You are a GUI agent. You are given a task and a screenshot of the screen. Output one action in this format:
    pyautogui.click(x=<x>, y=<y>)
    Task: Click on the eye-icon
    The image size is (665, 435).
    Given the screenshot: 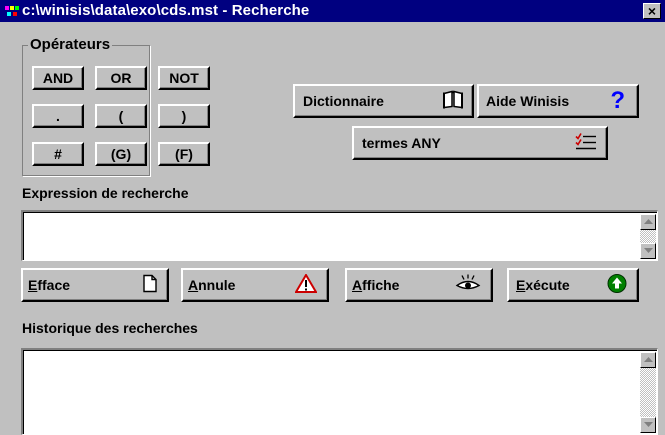 What is the action you would take?
    pyautogui.click(x=468, y=285)
    